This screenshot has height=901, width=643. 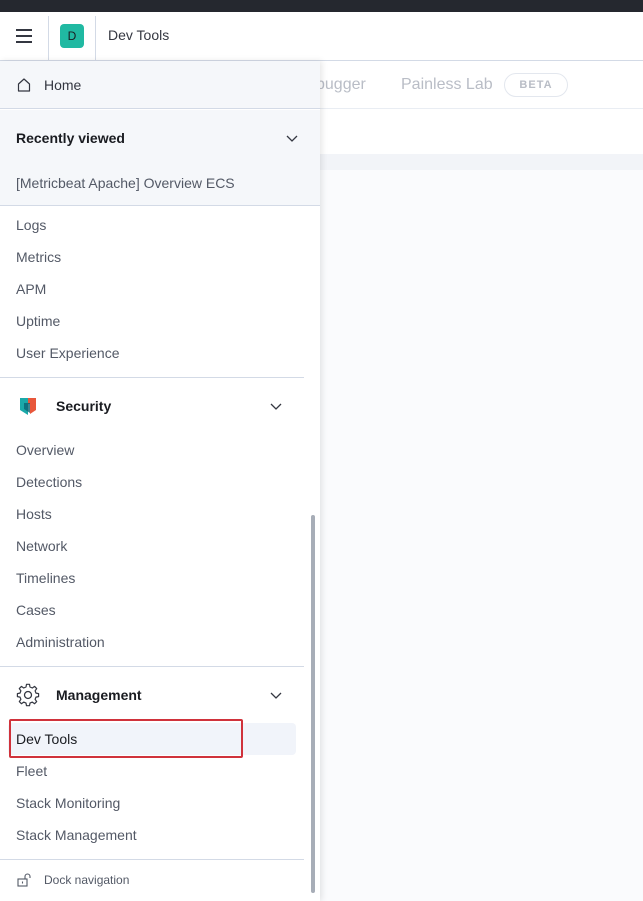 I want to click on nav-link-dev-tools: Dev Tools, so click(x=46, y=739).